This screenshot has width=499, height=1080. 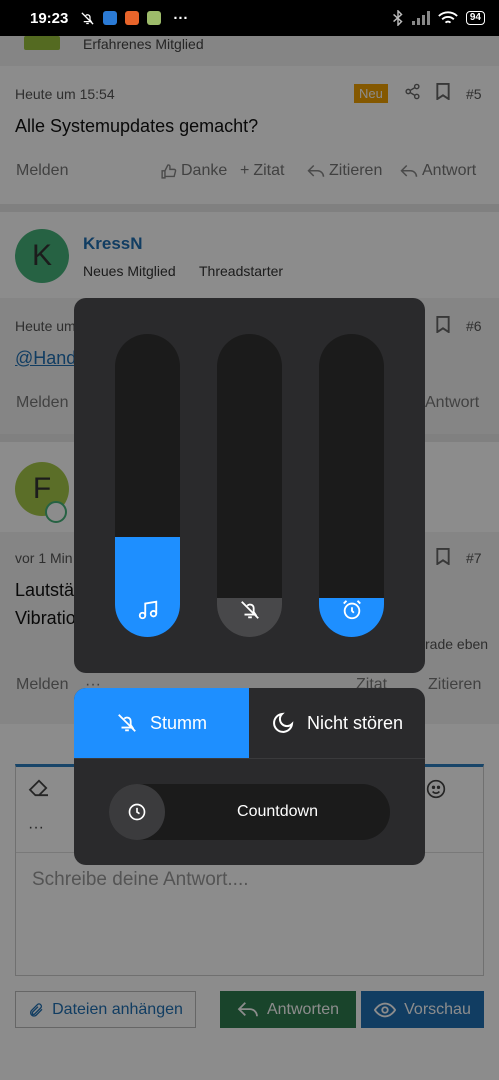 What do you see at coordinates (249, 758) in the screenshot?
I see `divider` at bounding box center [249, 758].